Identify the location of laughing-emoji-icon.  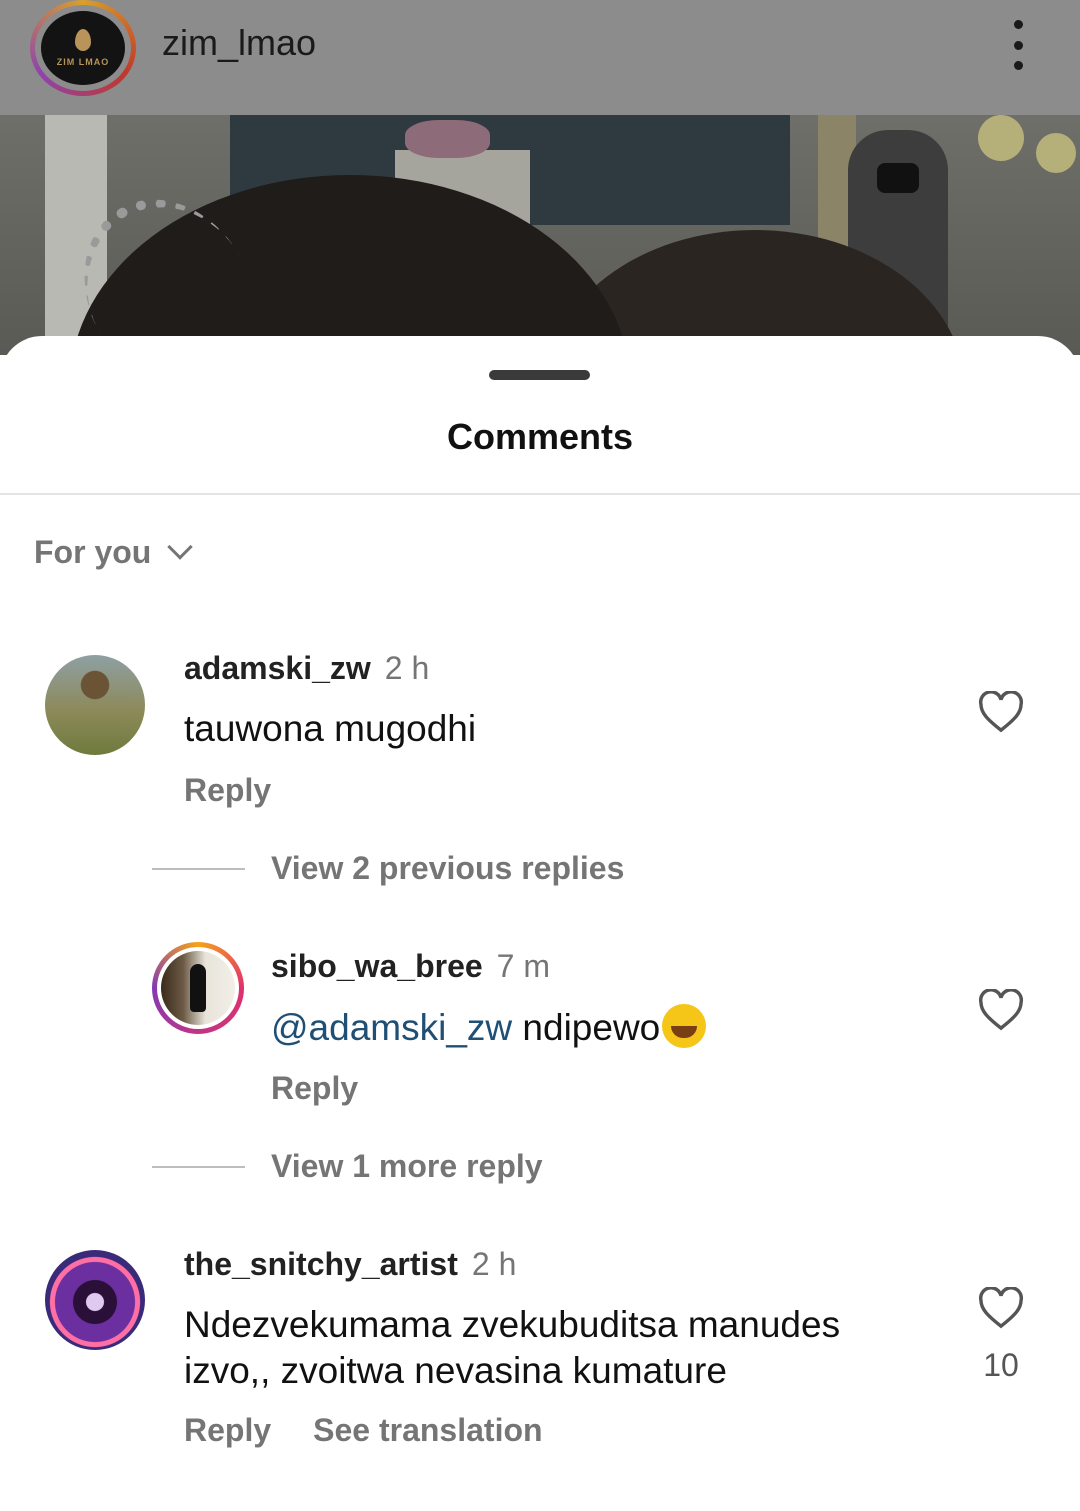
(684, 1026).